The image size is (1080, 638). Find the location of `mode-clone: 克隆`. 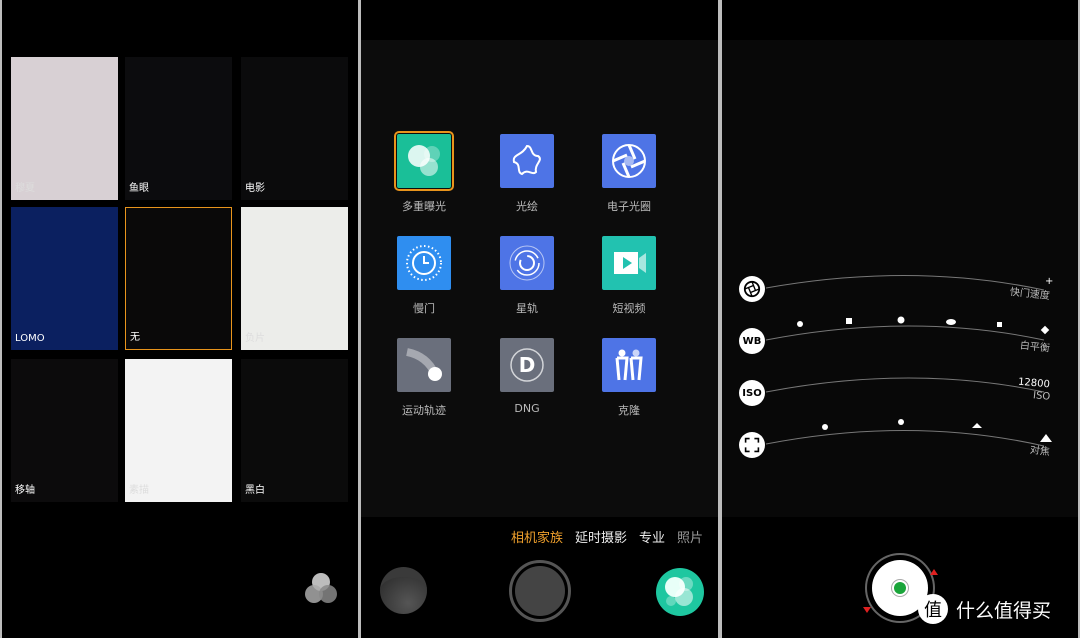

mode-clone: 克隆 is located at coordinates (629, 378).